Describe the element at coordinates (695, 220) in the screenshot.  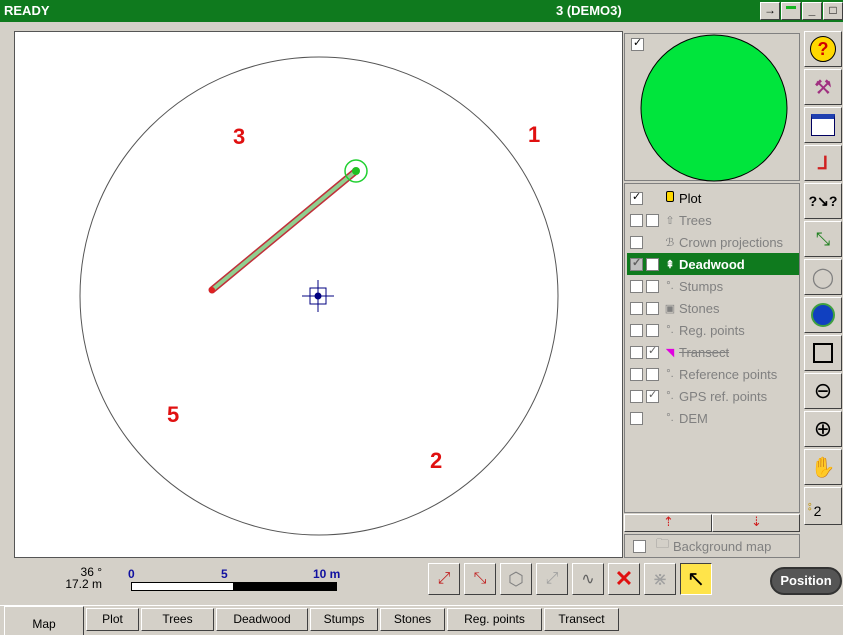
I see `layer-label: Trees` at that location.